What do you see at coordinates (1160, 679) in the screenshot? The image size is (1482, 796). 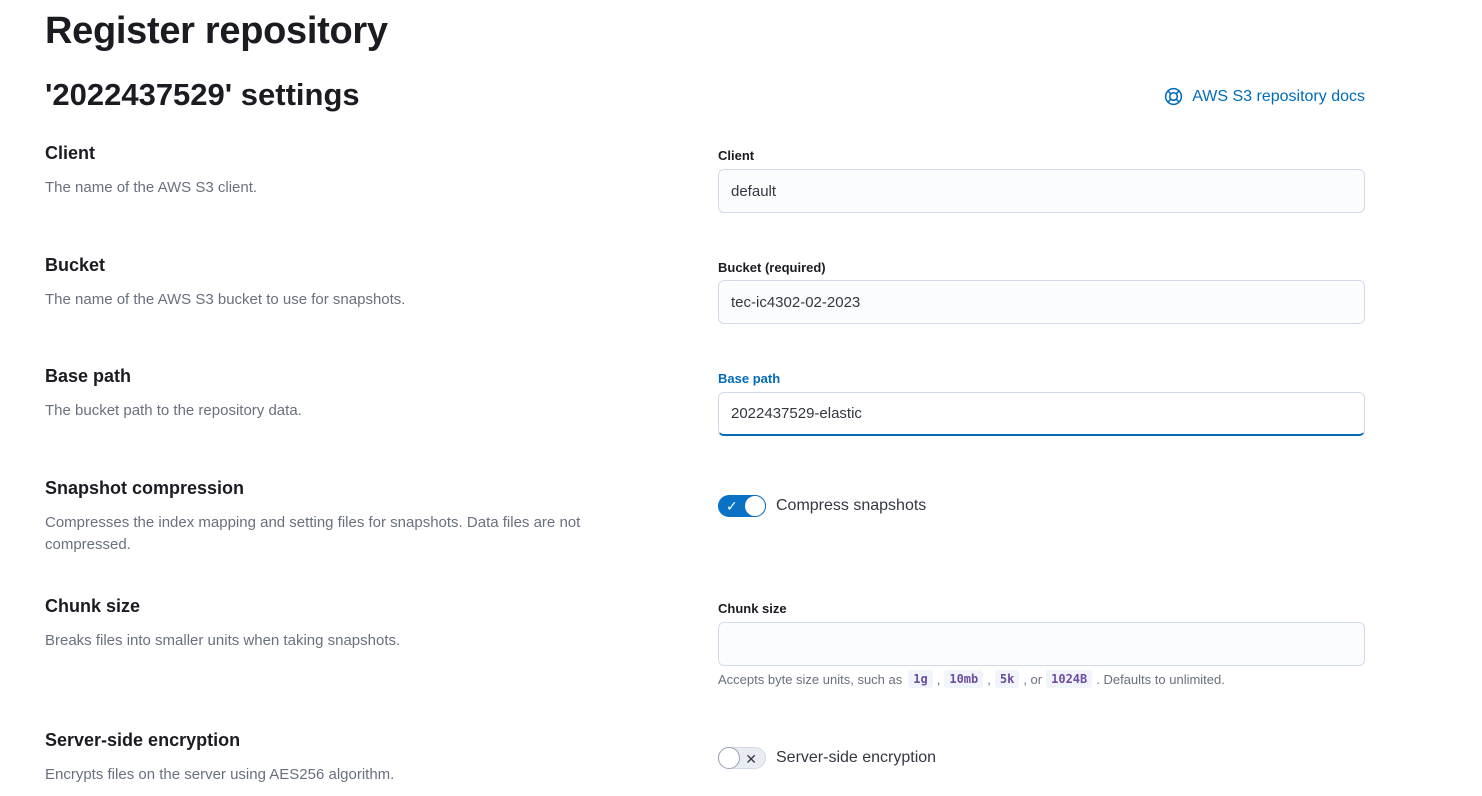 I see `help-suffix: . Defaults to unlimited.` at bounding box center [1160, 679].